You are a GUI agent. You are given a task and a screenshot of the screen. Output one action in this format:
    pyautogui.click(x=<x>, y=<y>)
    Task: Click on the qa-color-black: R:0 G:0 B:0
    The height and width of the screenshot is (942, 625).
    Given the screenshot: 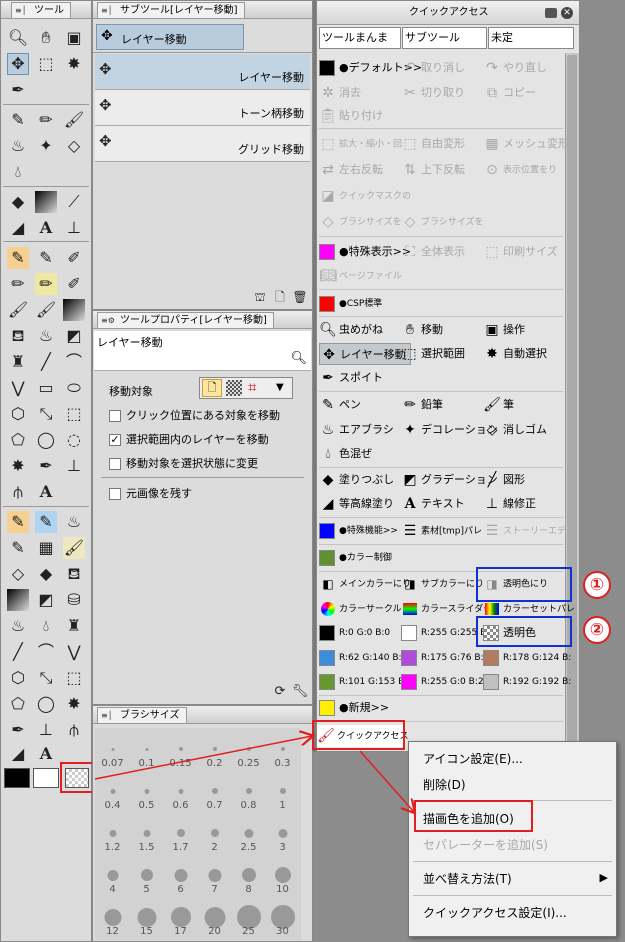 What is the action you would take?
    pyautogui.click(x=354, y=633)
    